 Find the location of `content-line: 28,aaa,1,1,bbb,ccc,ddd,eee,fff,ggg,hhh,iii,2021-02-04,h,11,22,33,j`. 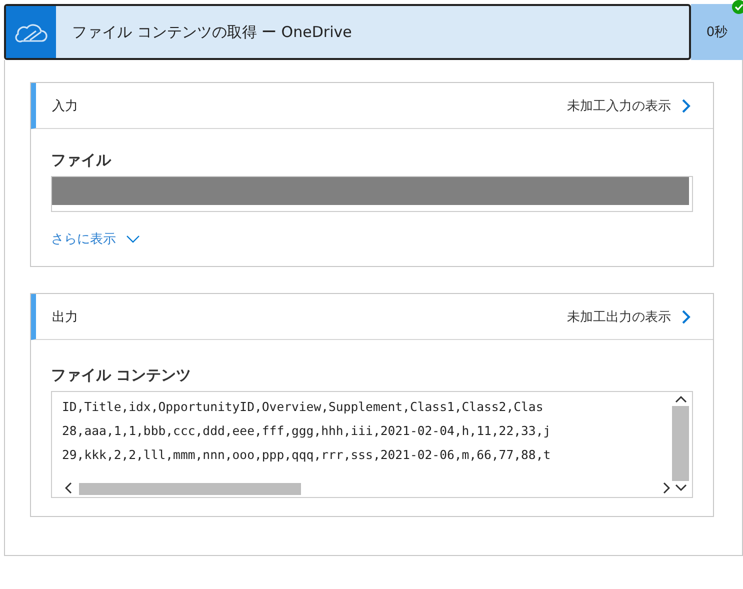

content-line: 28,aaa,1,1,bbb,ccc,ddd,eee,fff,ggg,hhh,iii,2021-02-04,h,11,22,33,j is located at coordinates (307, 431).